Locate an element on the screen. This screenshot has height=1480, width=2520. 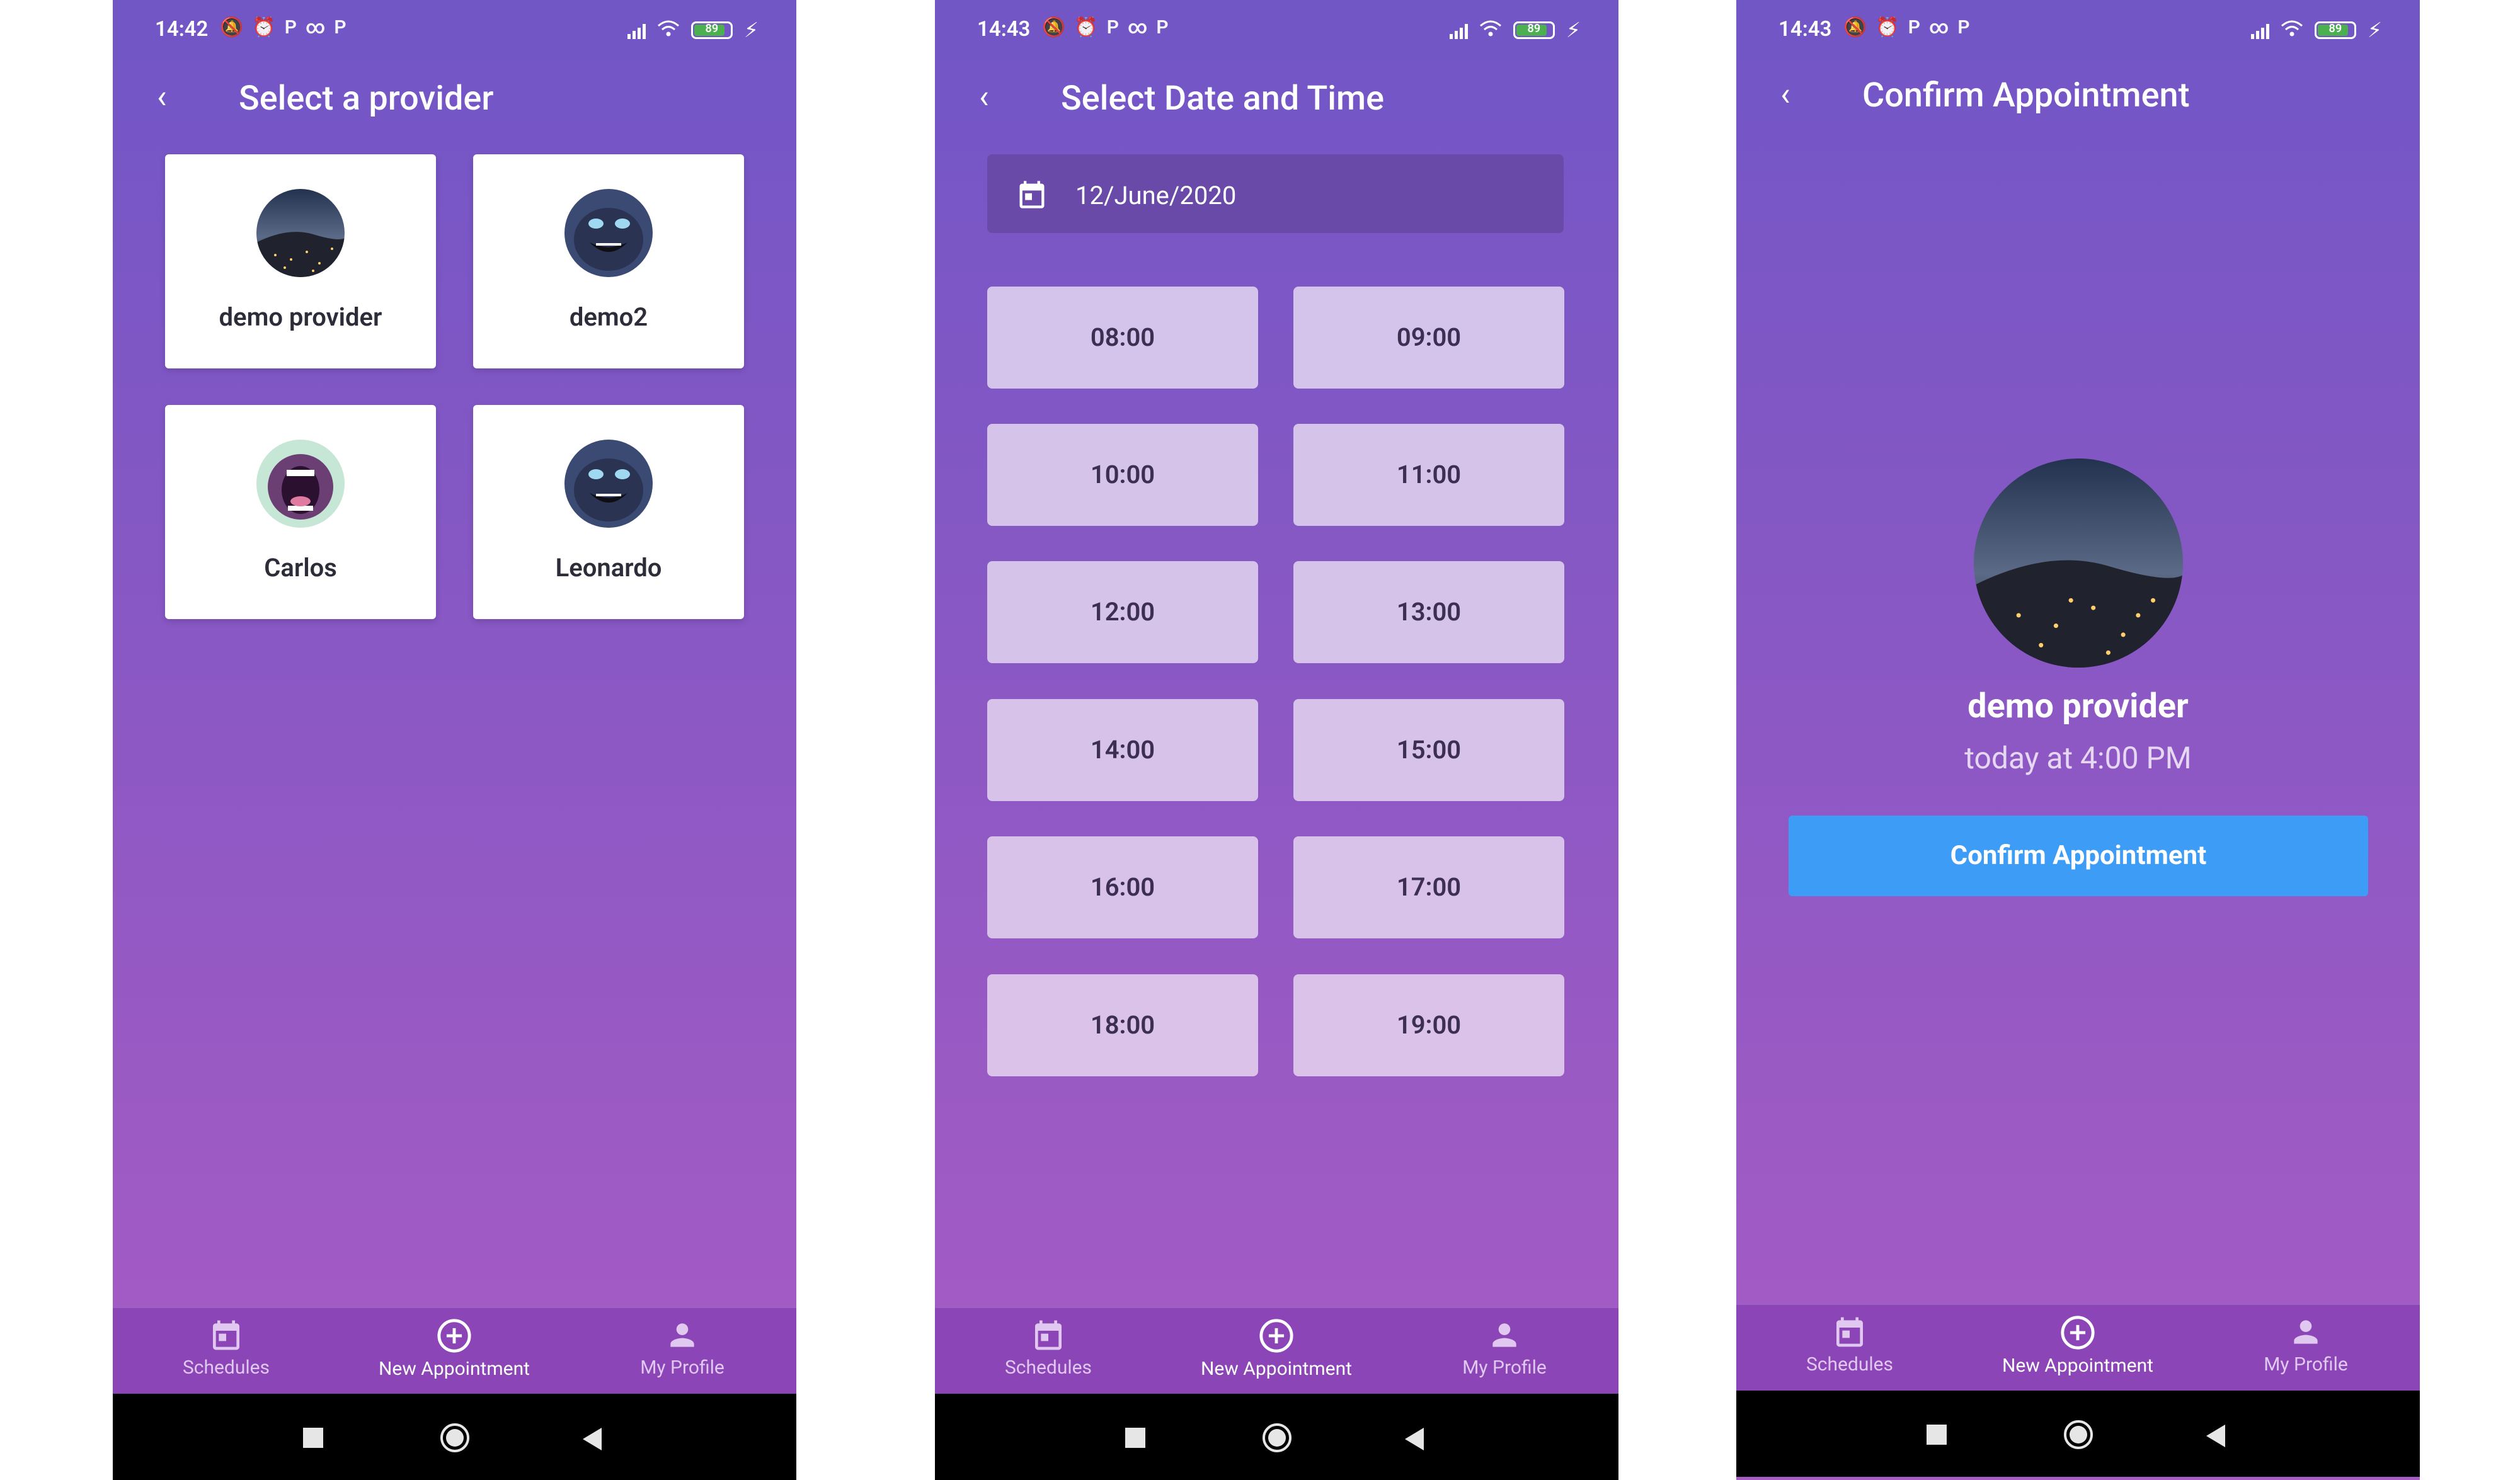
provider-name: Leonardo is located at coordinates (608, 568).